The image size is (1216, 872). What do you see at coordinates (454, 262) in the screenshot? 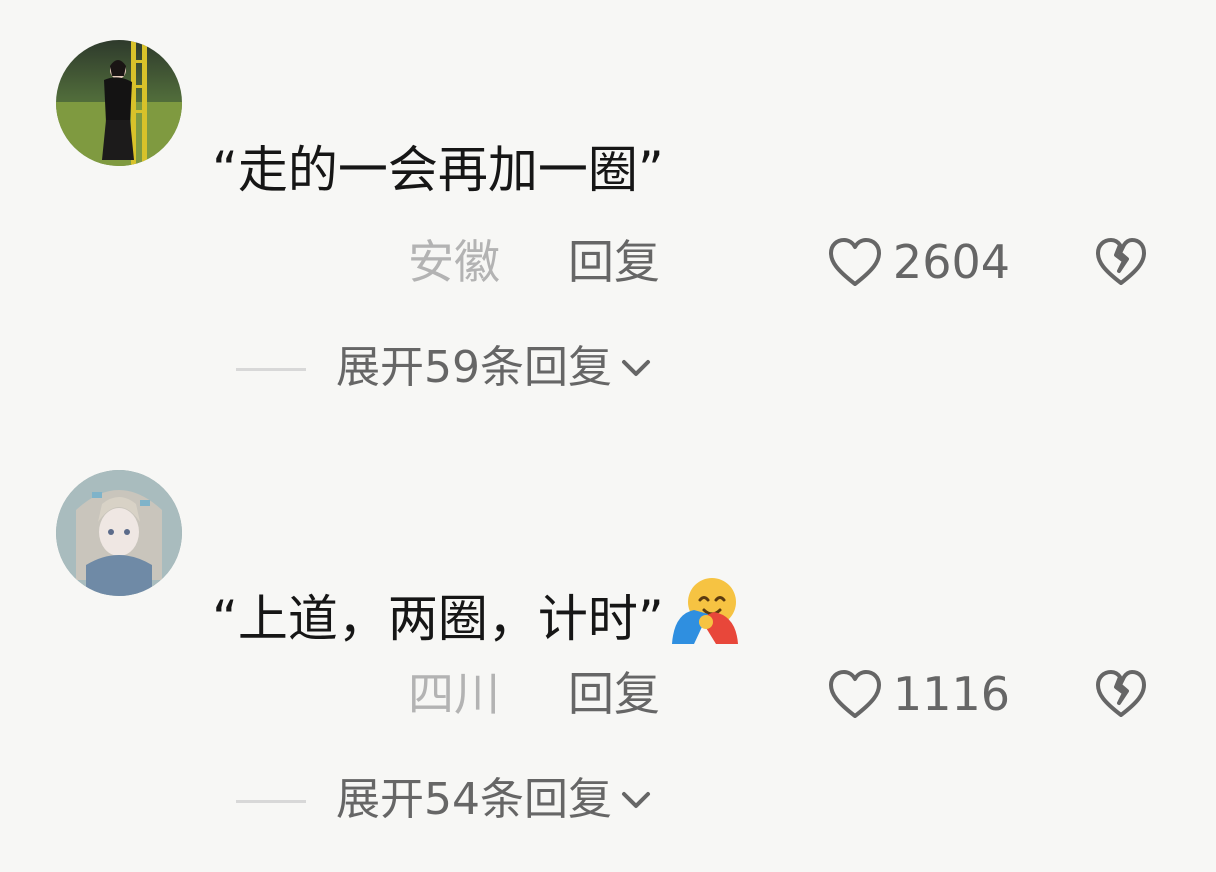
I see `comment-location: 安徽` at bounding box center [454, 262].